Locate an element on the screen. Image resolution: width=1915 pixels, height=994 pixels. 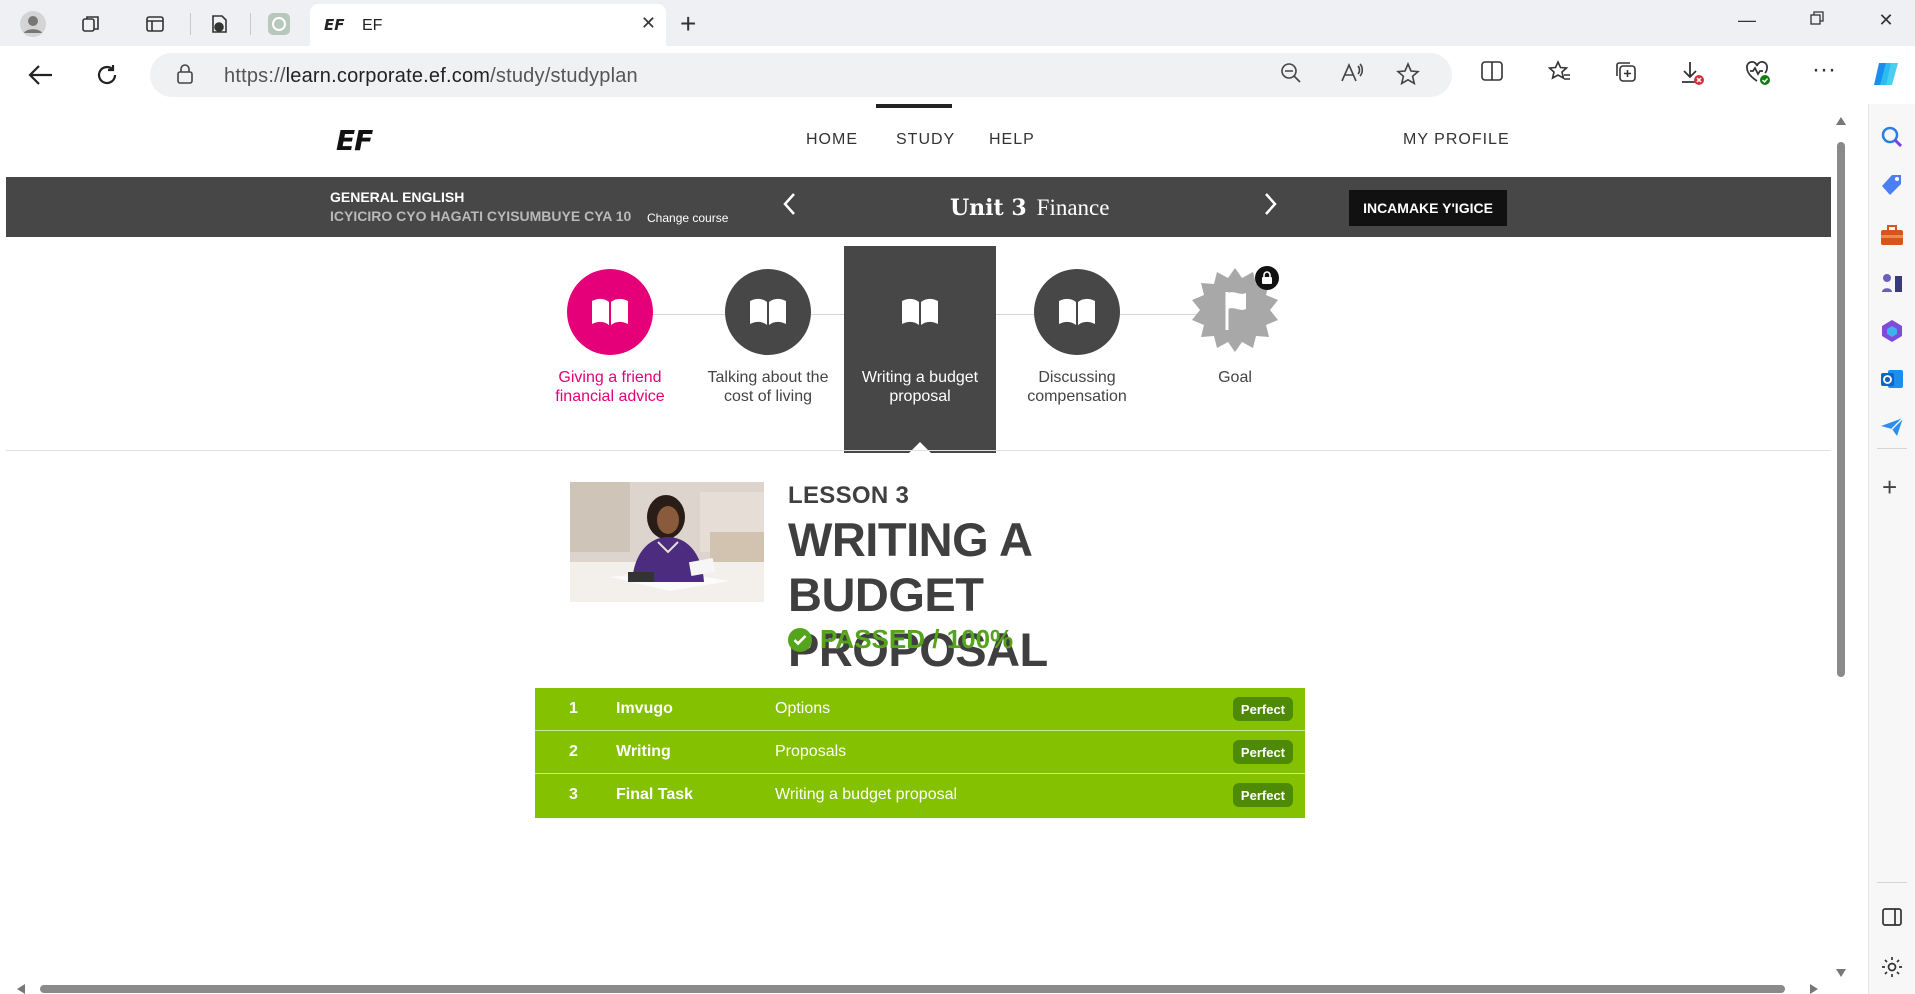
read-aloud-icon is located at coordinates (1352, 76).